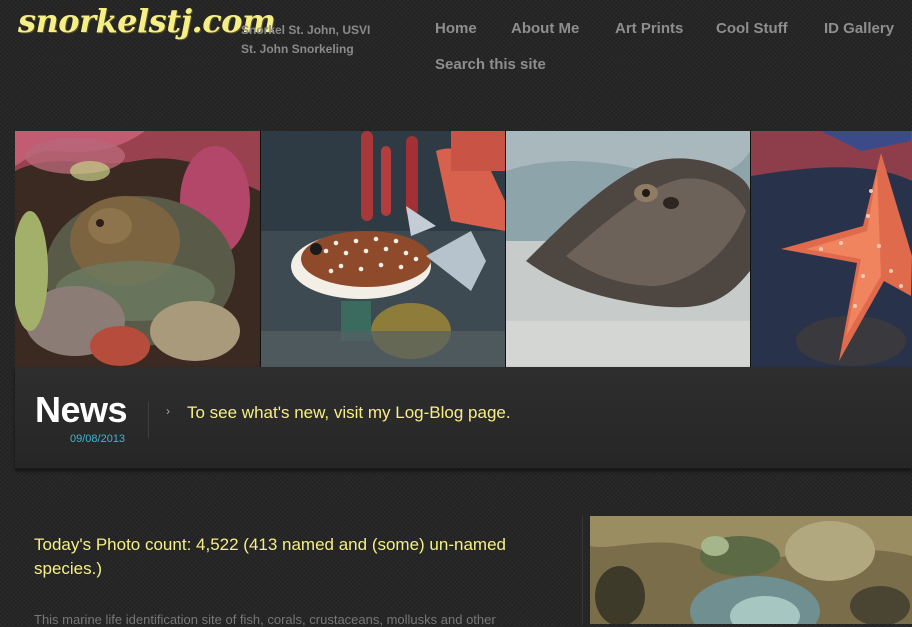  I want to click on nav-art-prints: Art Prints, so click(649, 28).